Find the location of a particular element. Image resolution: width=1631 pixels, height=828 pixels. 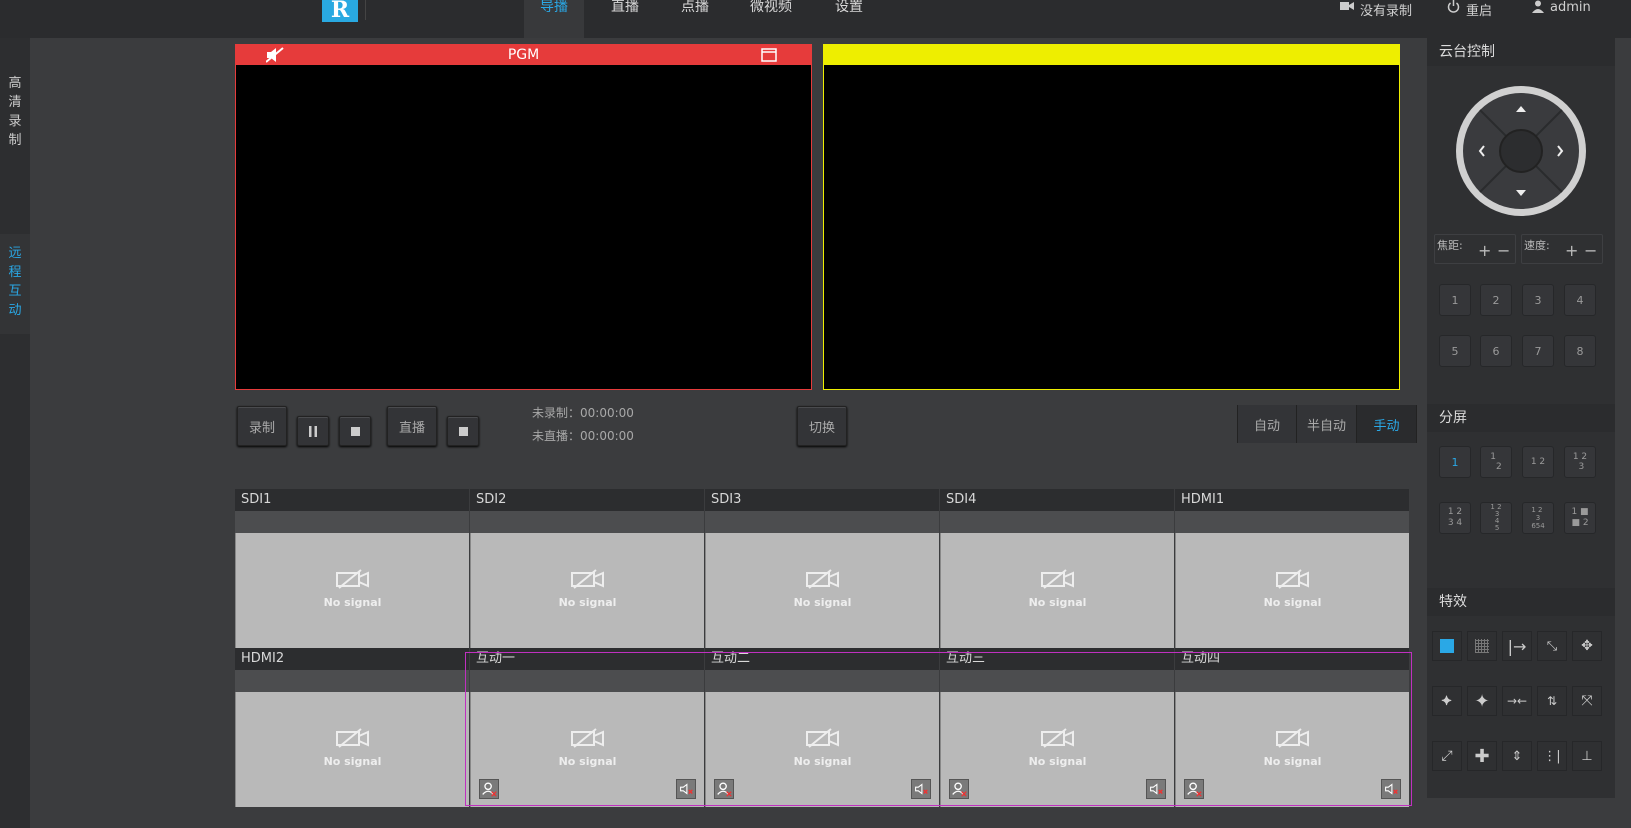

preset-button: 4 is located at coordinates (1580, 300).